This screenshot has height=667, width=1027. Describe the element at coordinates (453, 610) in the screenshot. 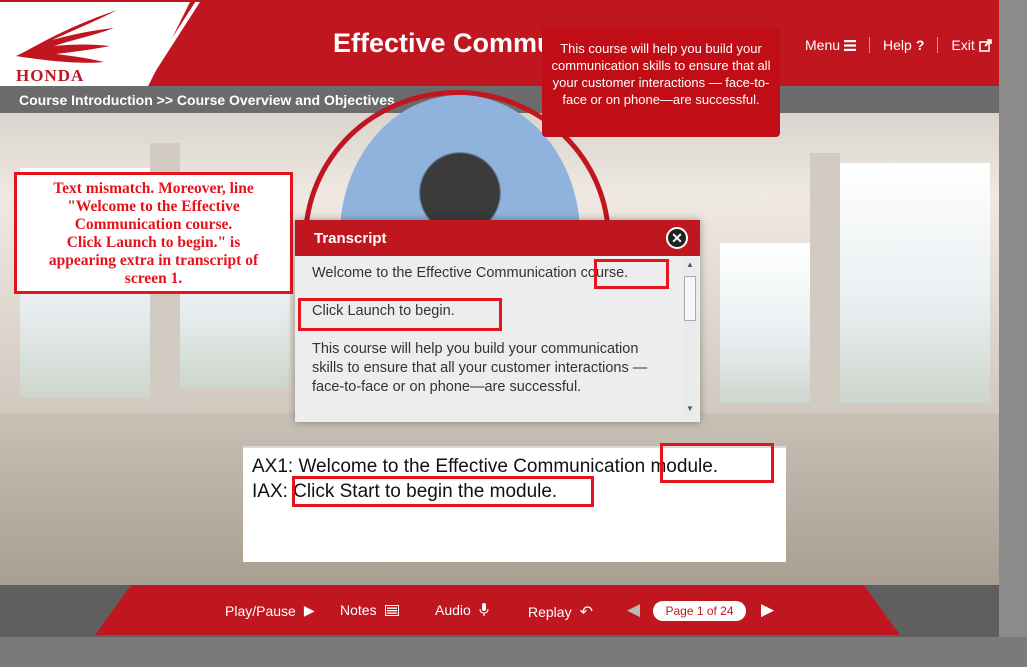

I see `audio-label: Audio` at that location.